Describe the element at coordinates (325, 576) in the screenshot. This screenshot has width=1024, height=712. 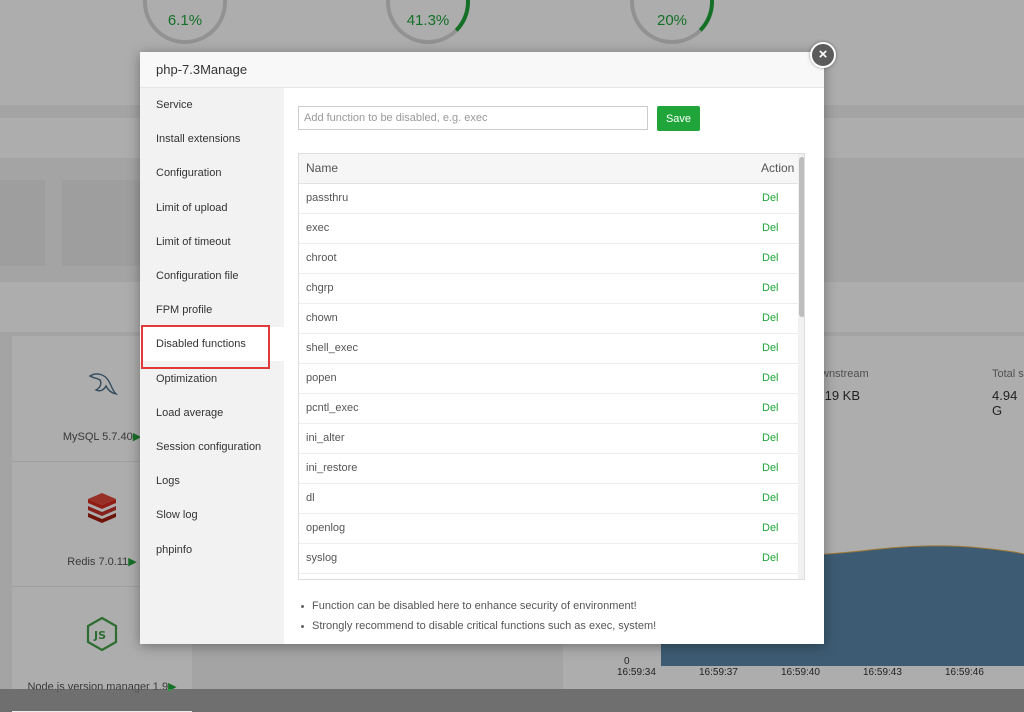
I see `function-name-cell: readlink` at that location.